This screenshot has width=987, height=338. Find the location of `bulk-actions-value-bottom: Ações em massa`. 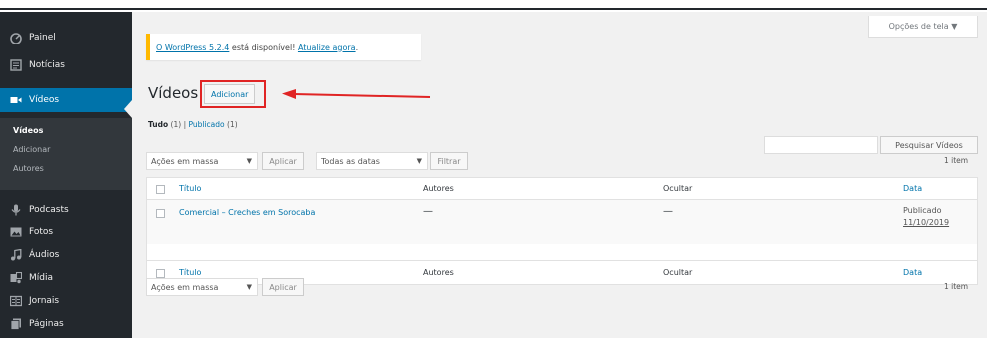

bulk-actions-value-bottom: Ações em massa is located at coordinates (185, 287).